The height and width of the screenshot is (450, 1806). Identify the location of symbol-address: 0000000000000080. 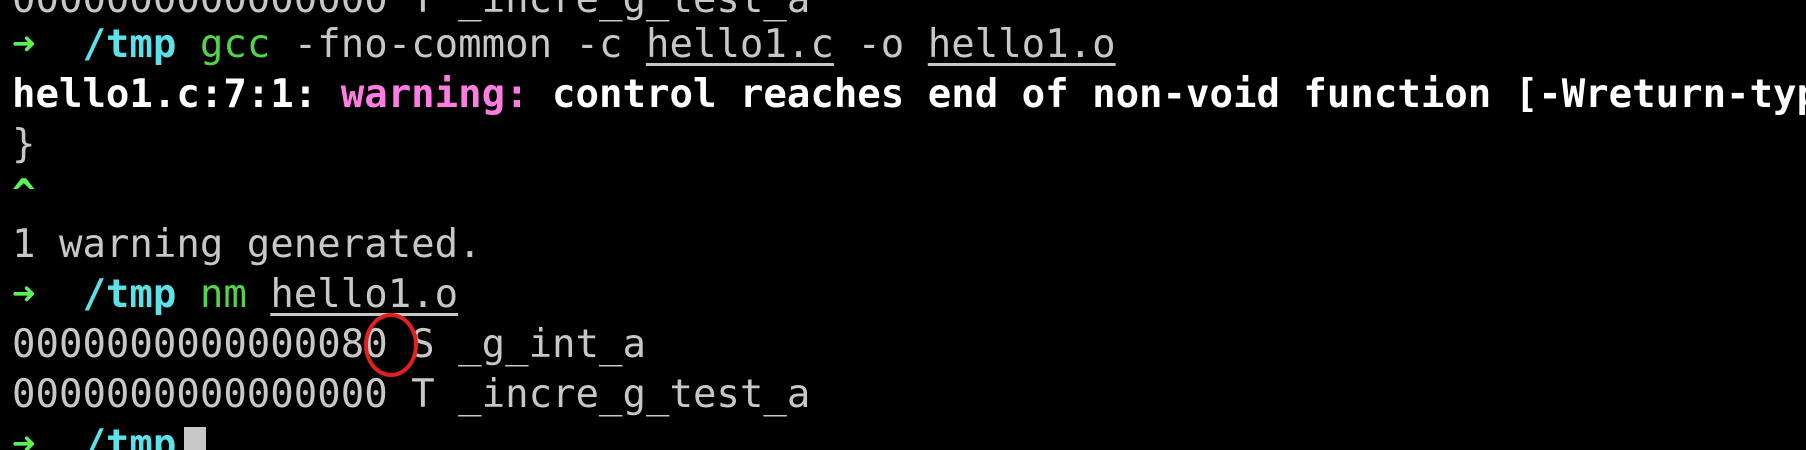
(200, 344).